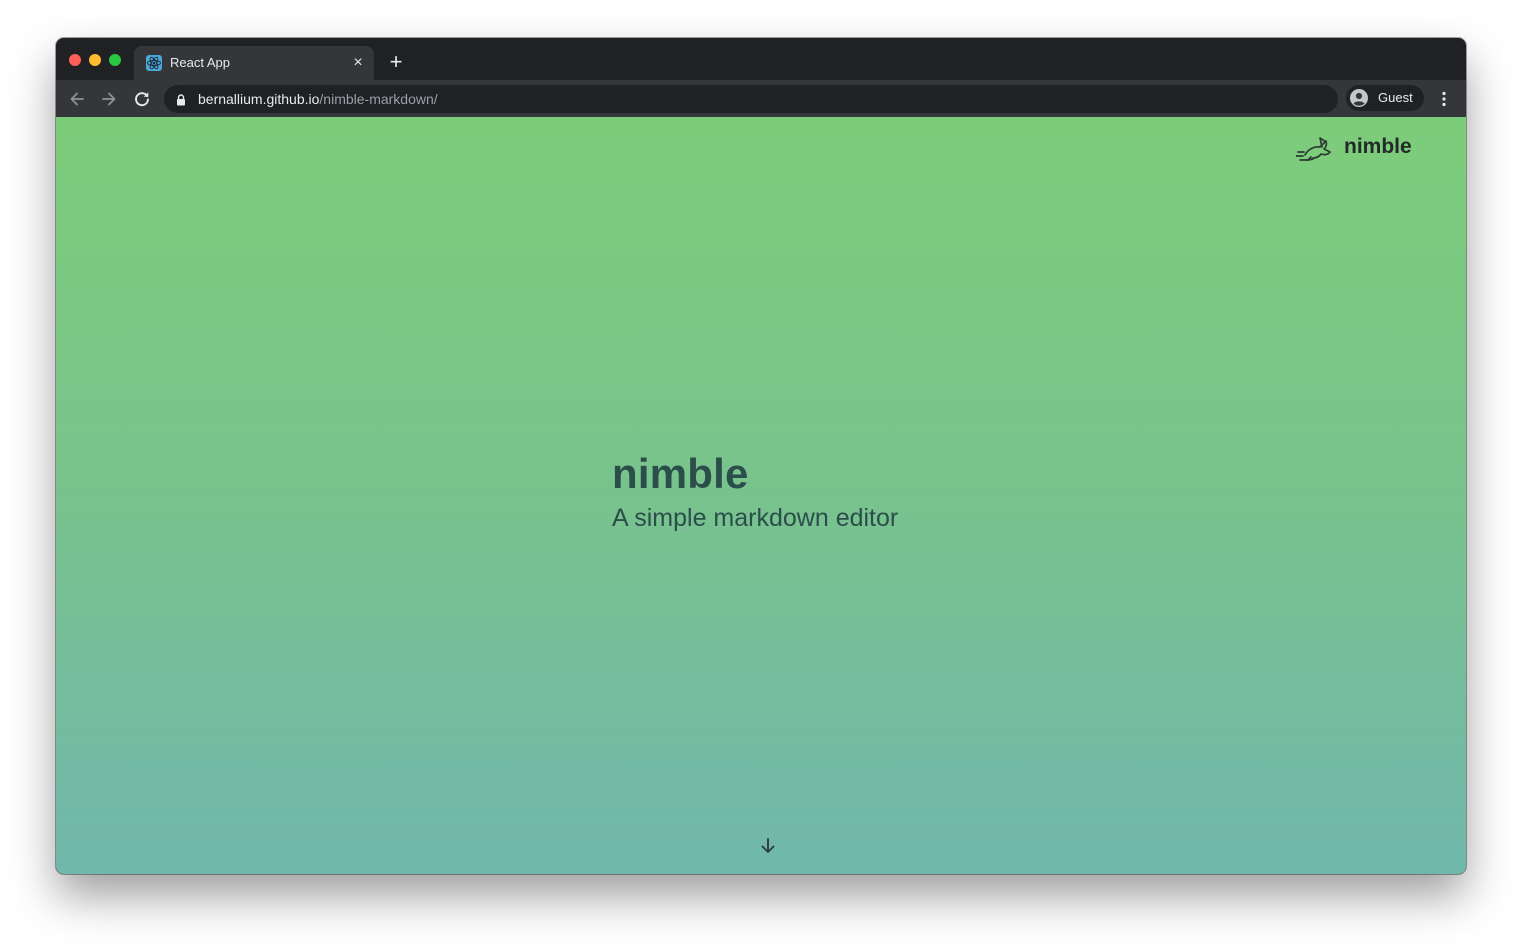  What do you see at coordinates (680, 473) in the screenshot?
I see `page-title: nimble` at bounding box center [680, 473].